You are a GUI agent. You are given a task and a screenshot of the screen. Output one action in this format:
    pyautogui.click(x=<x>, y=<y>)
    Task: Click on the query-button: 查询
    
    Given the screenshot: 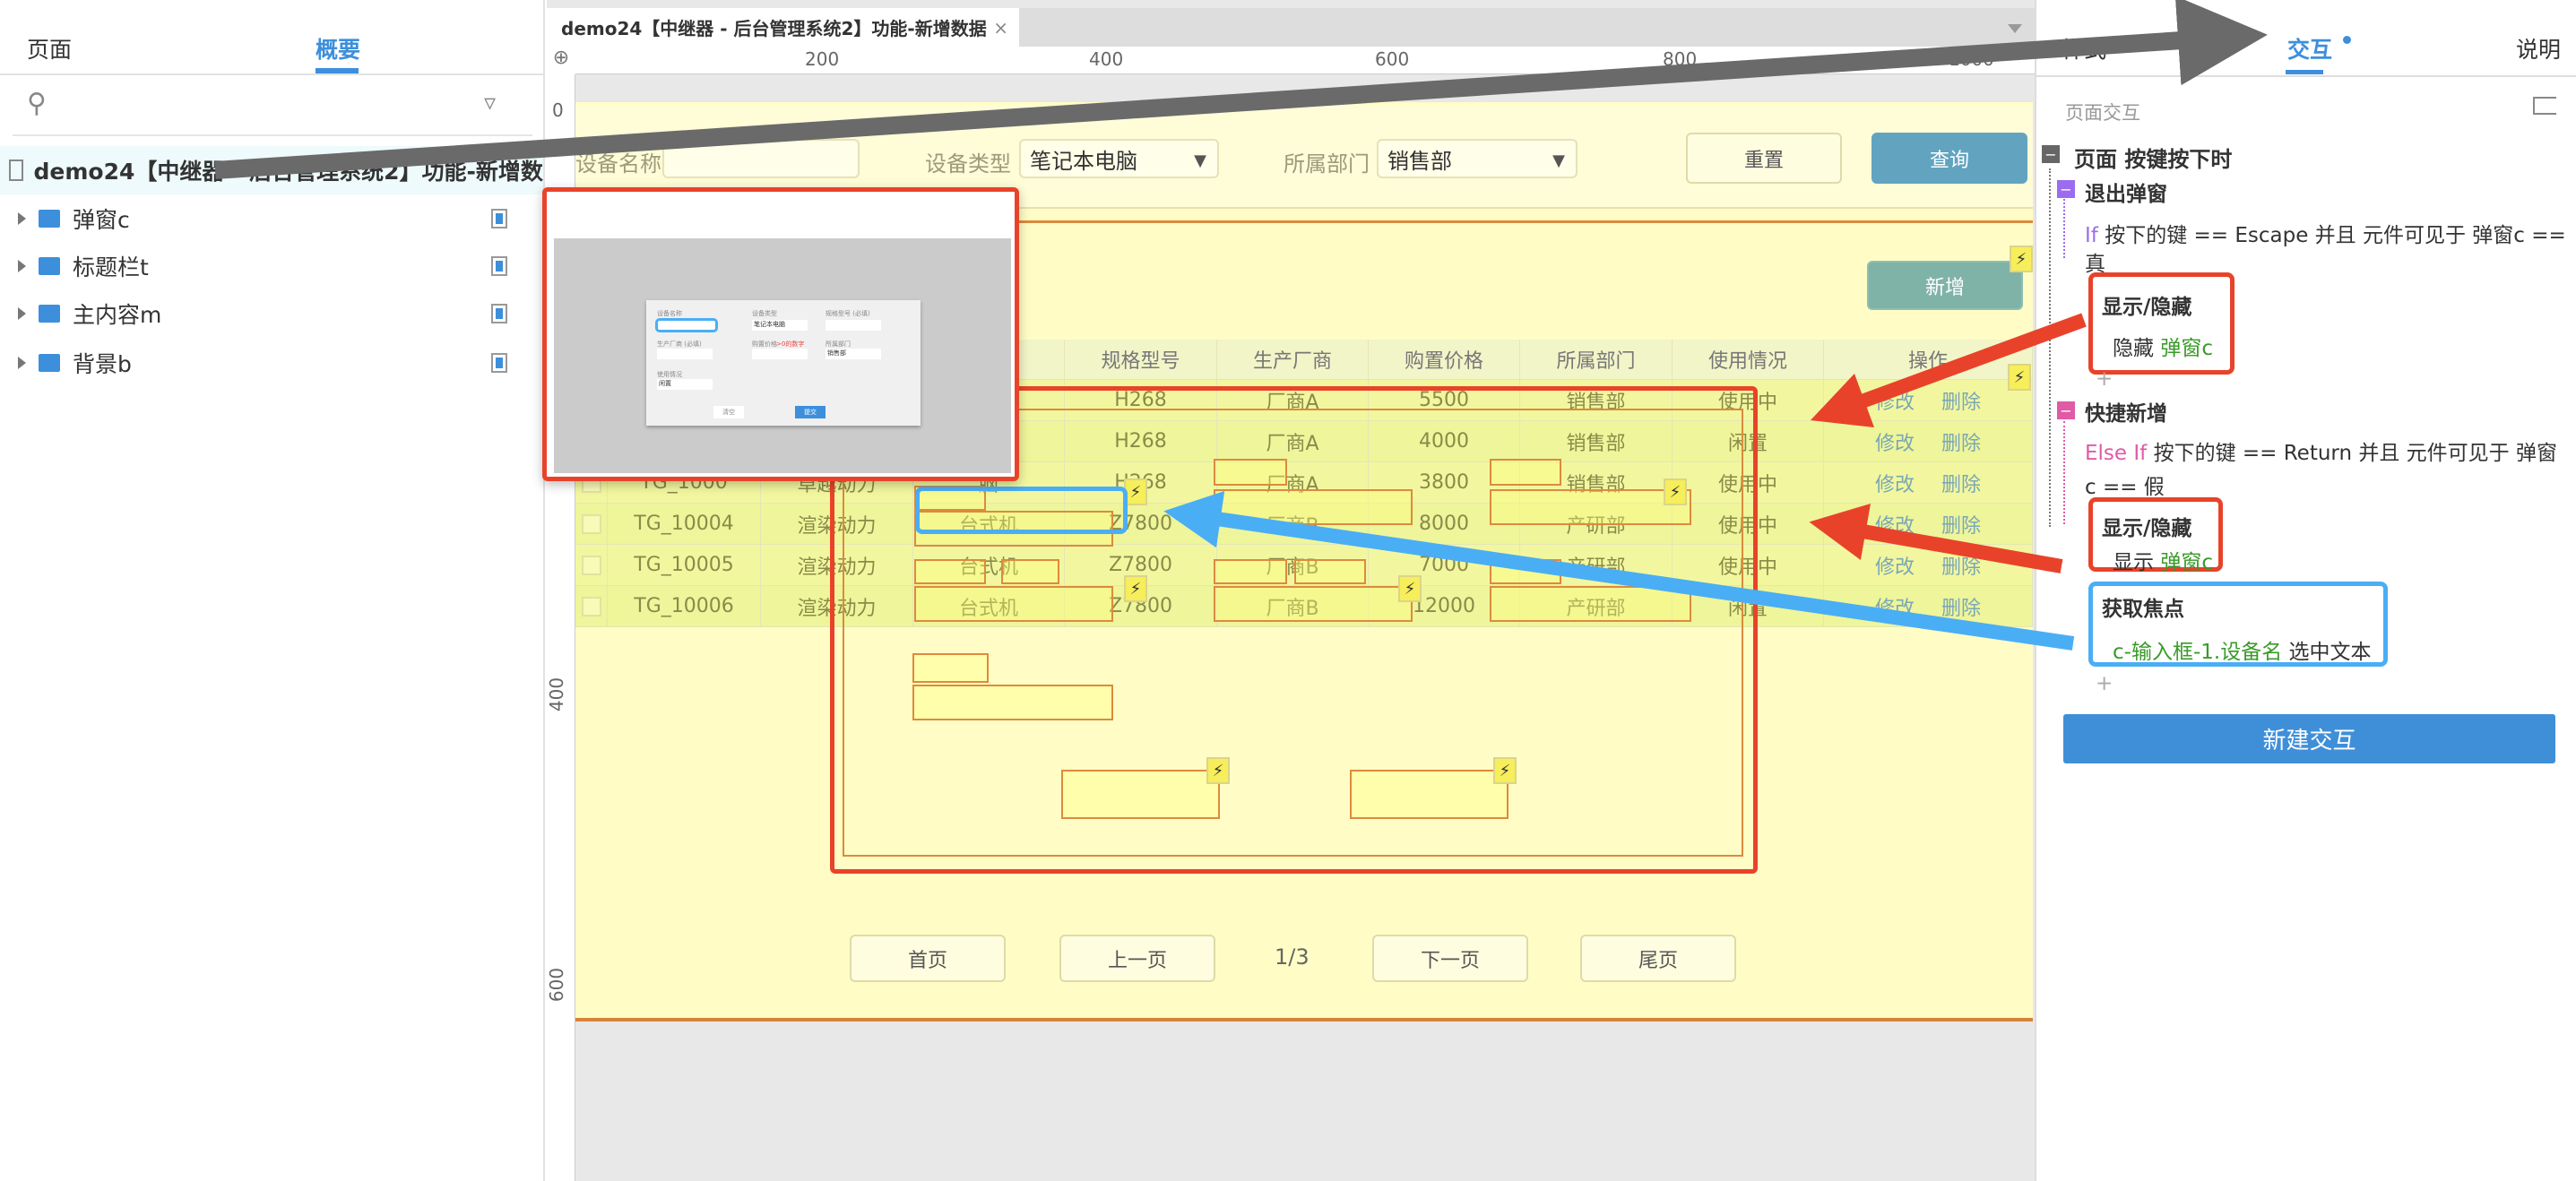 What is the action you would take?
    pyautogui.click(x=1949, y=158)
    